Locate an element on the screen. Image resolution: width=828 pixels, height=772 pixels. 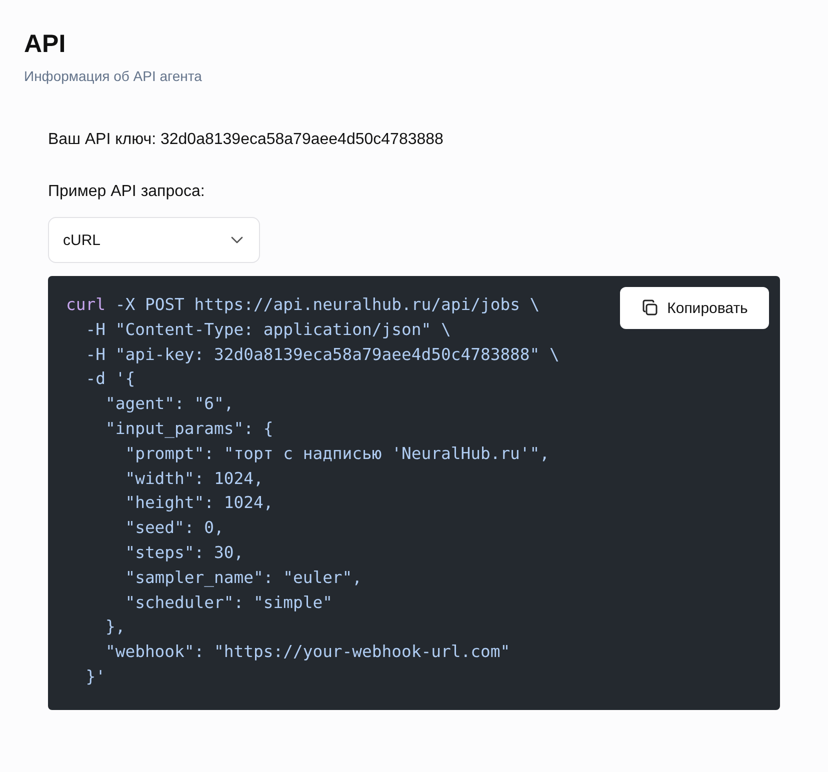
code-line: curl -X POST https://api.neuralhub.ru/api/jobs \ is located at coordinates (303, 305).